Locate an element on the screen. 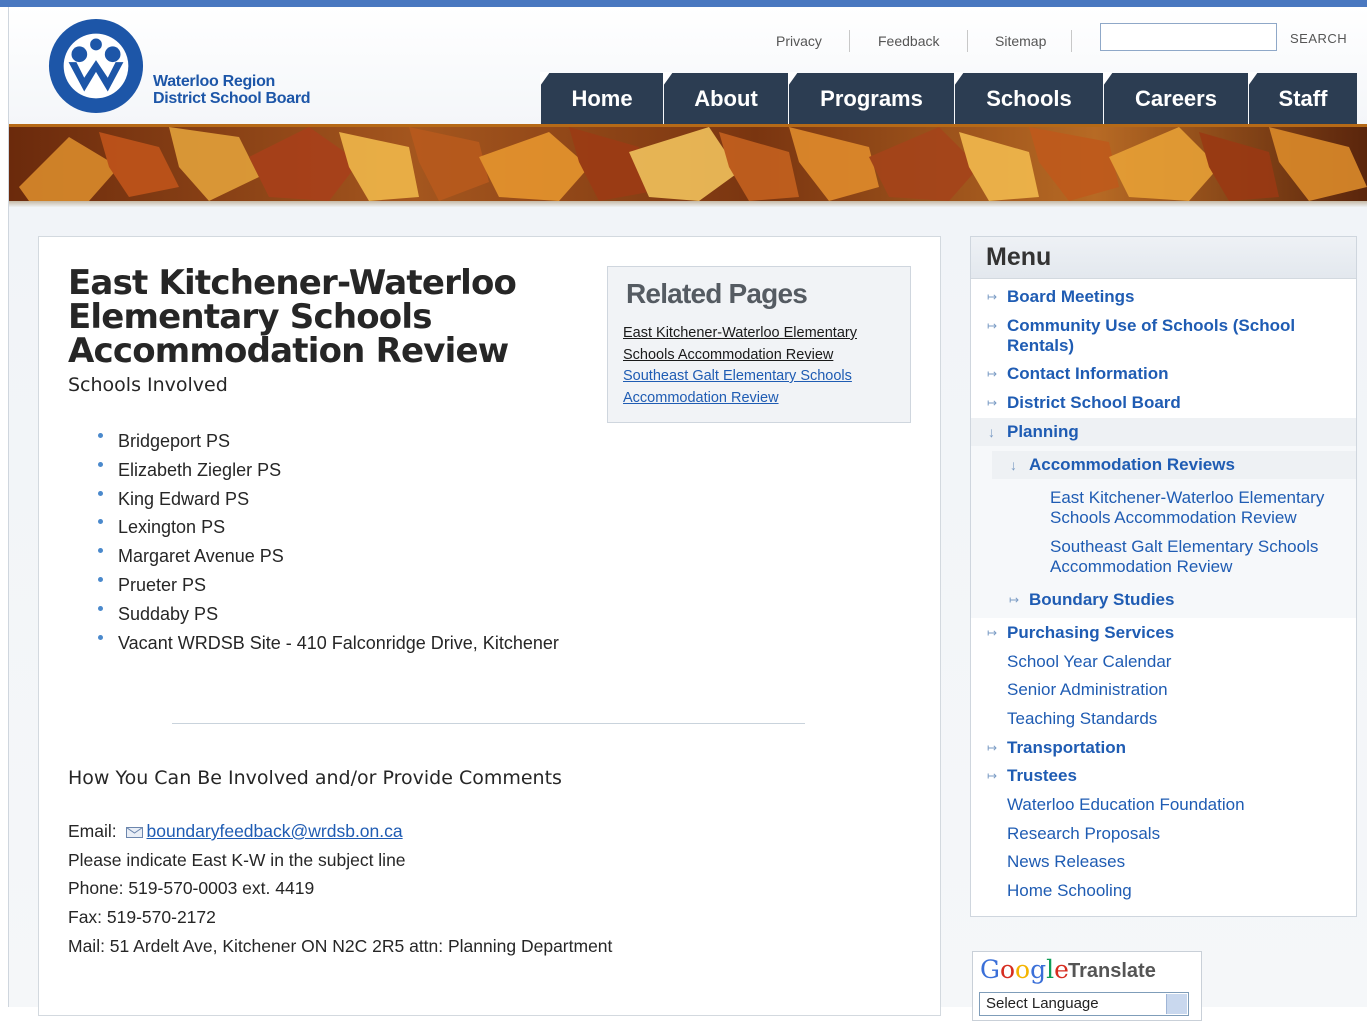 This screenshot has width=1367, height=1021. sidebar-item-boundary-studies: Boundary Studies is located at coordinates (1101, 600).